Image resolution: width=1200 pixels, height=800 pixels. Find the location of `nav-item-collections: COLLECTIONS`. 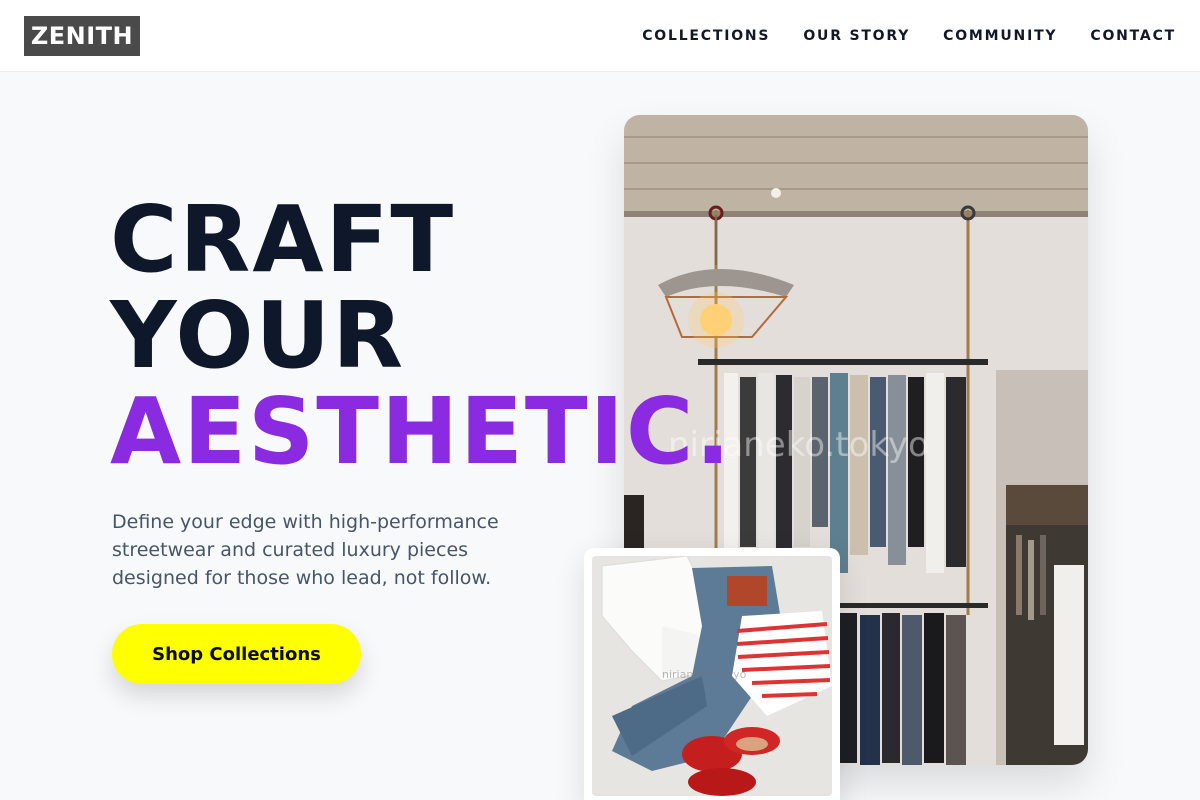

nav-item-collections: COLLECTIONS is located at coordinates (706, 36).